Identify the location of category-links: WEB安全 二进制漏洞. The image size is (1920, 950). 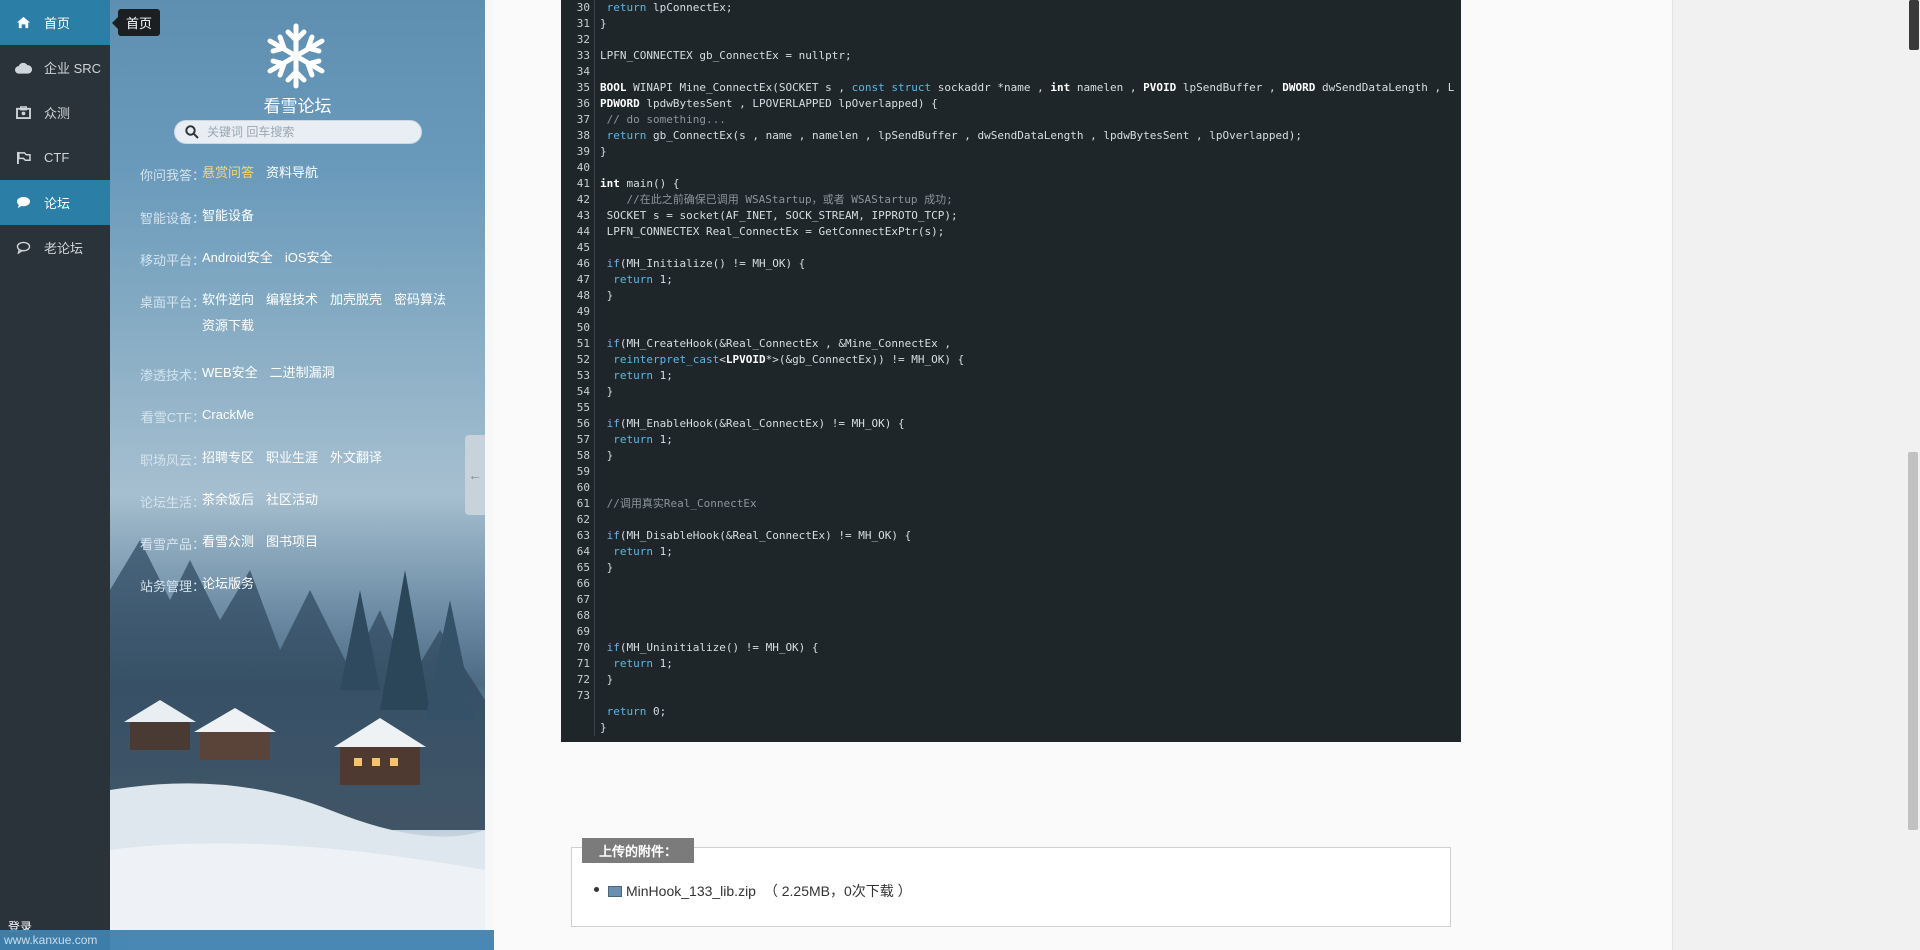
(332, 373).